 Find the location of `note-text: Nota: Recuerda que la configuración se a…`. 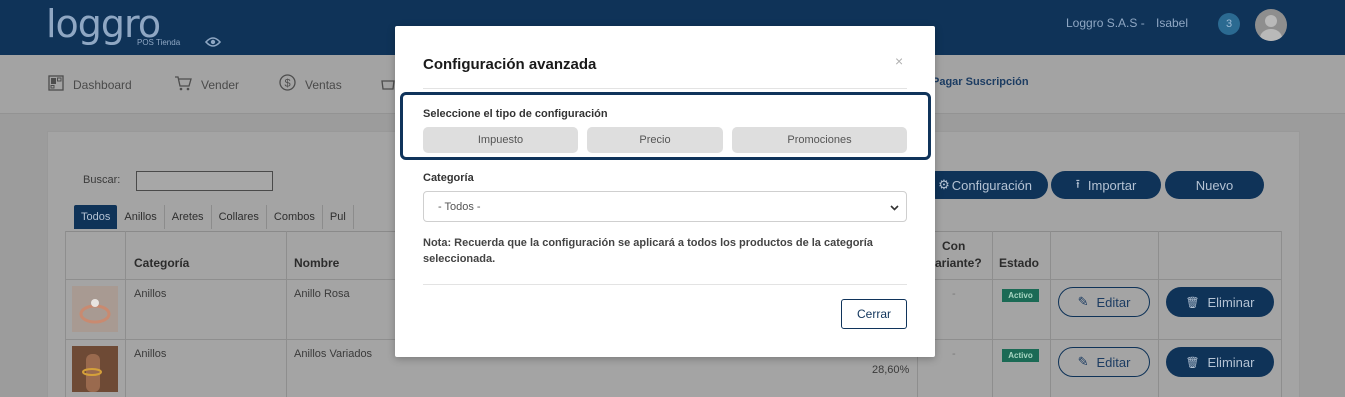

note-text: Nota: Recuerda que la configuración se a… is located at coordinates (648, 251).